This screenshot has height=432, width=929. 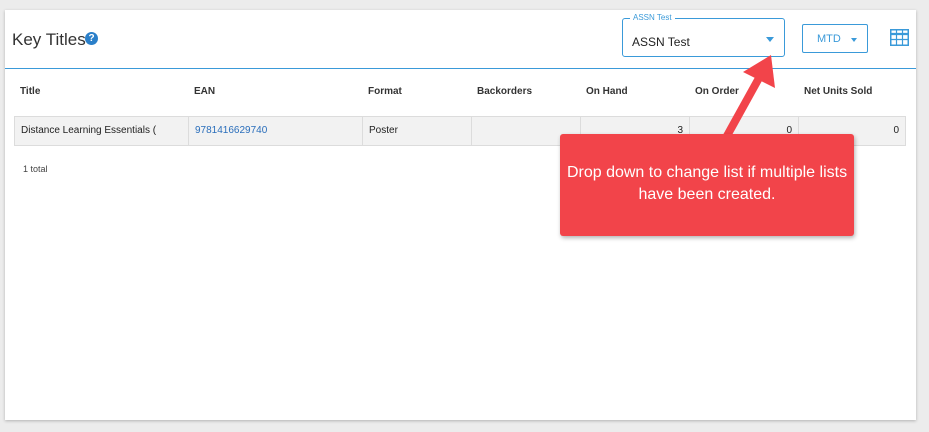 I want to click on list-select-label: ASSN Test, so click(x=652, y=18).